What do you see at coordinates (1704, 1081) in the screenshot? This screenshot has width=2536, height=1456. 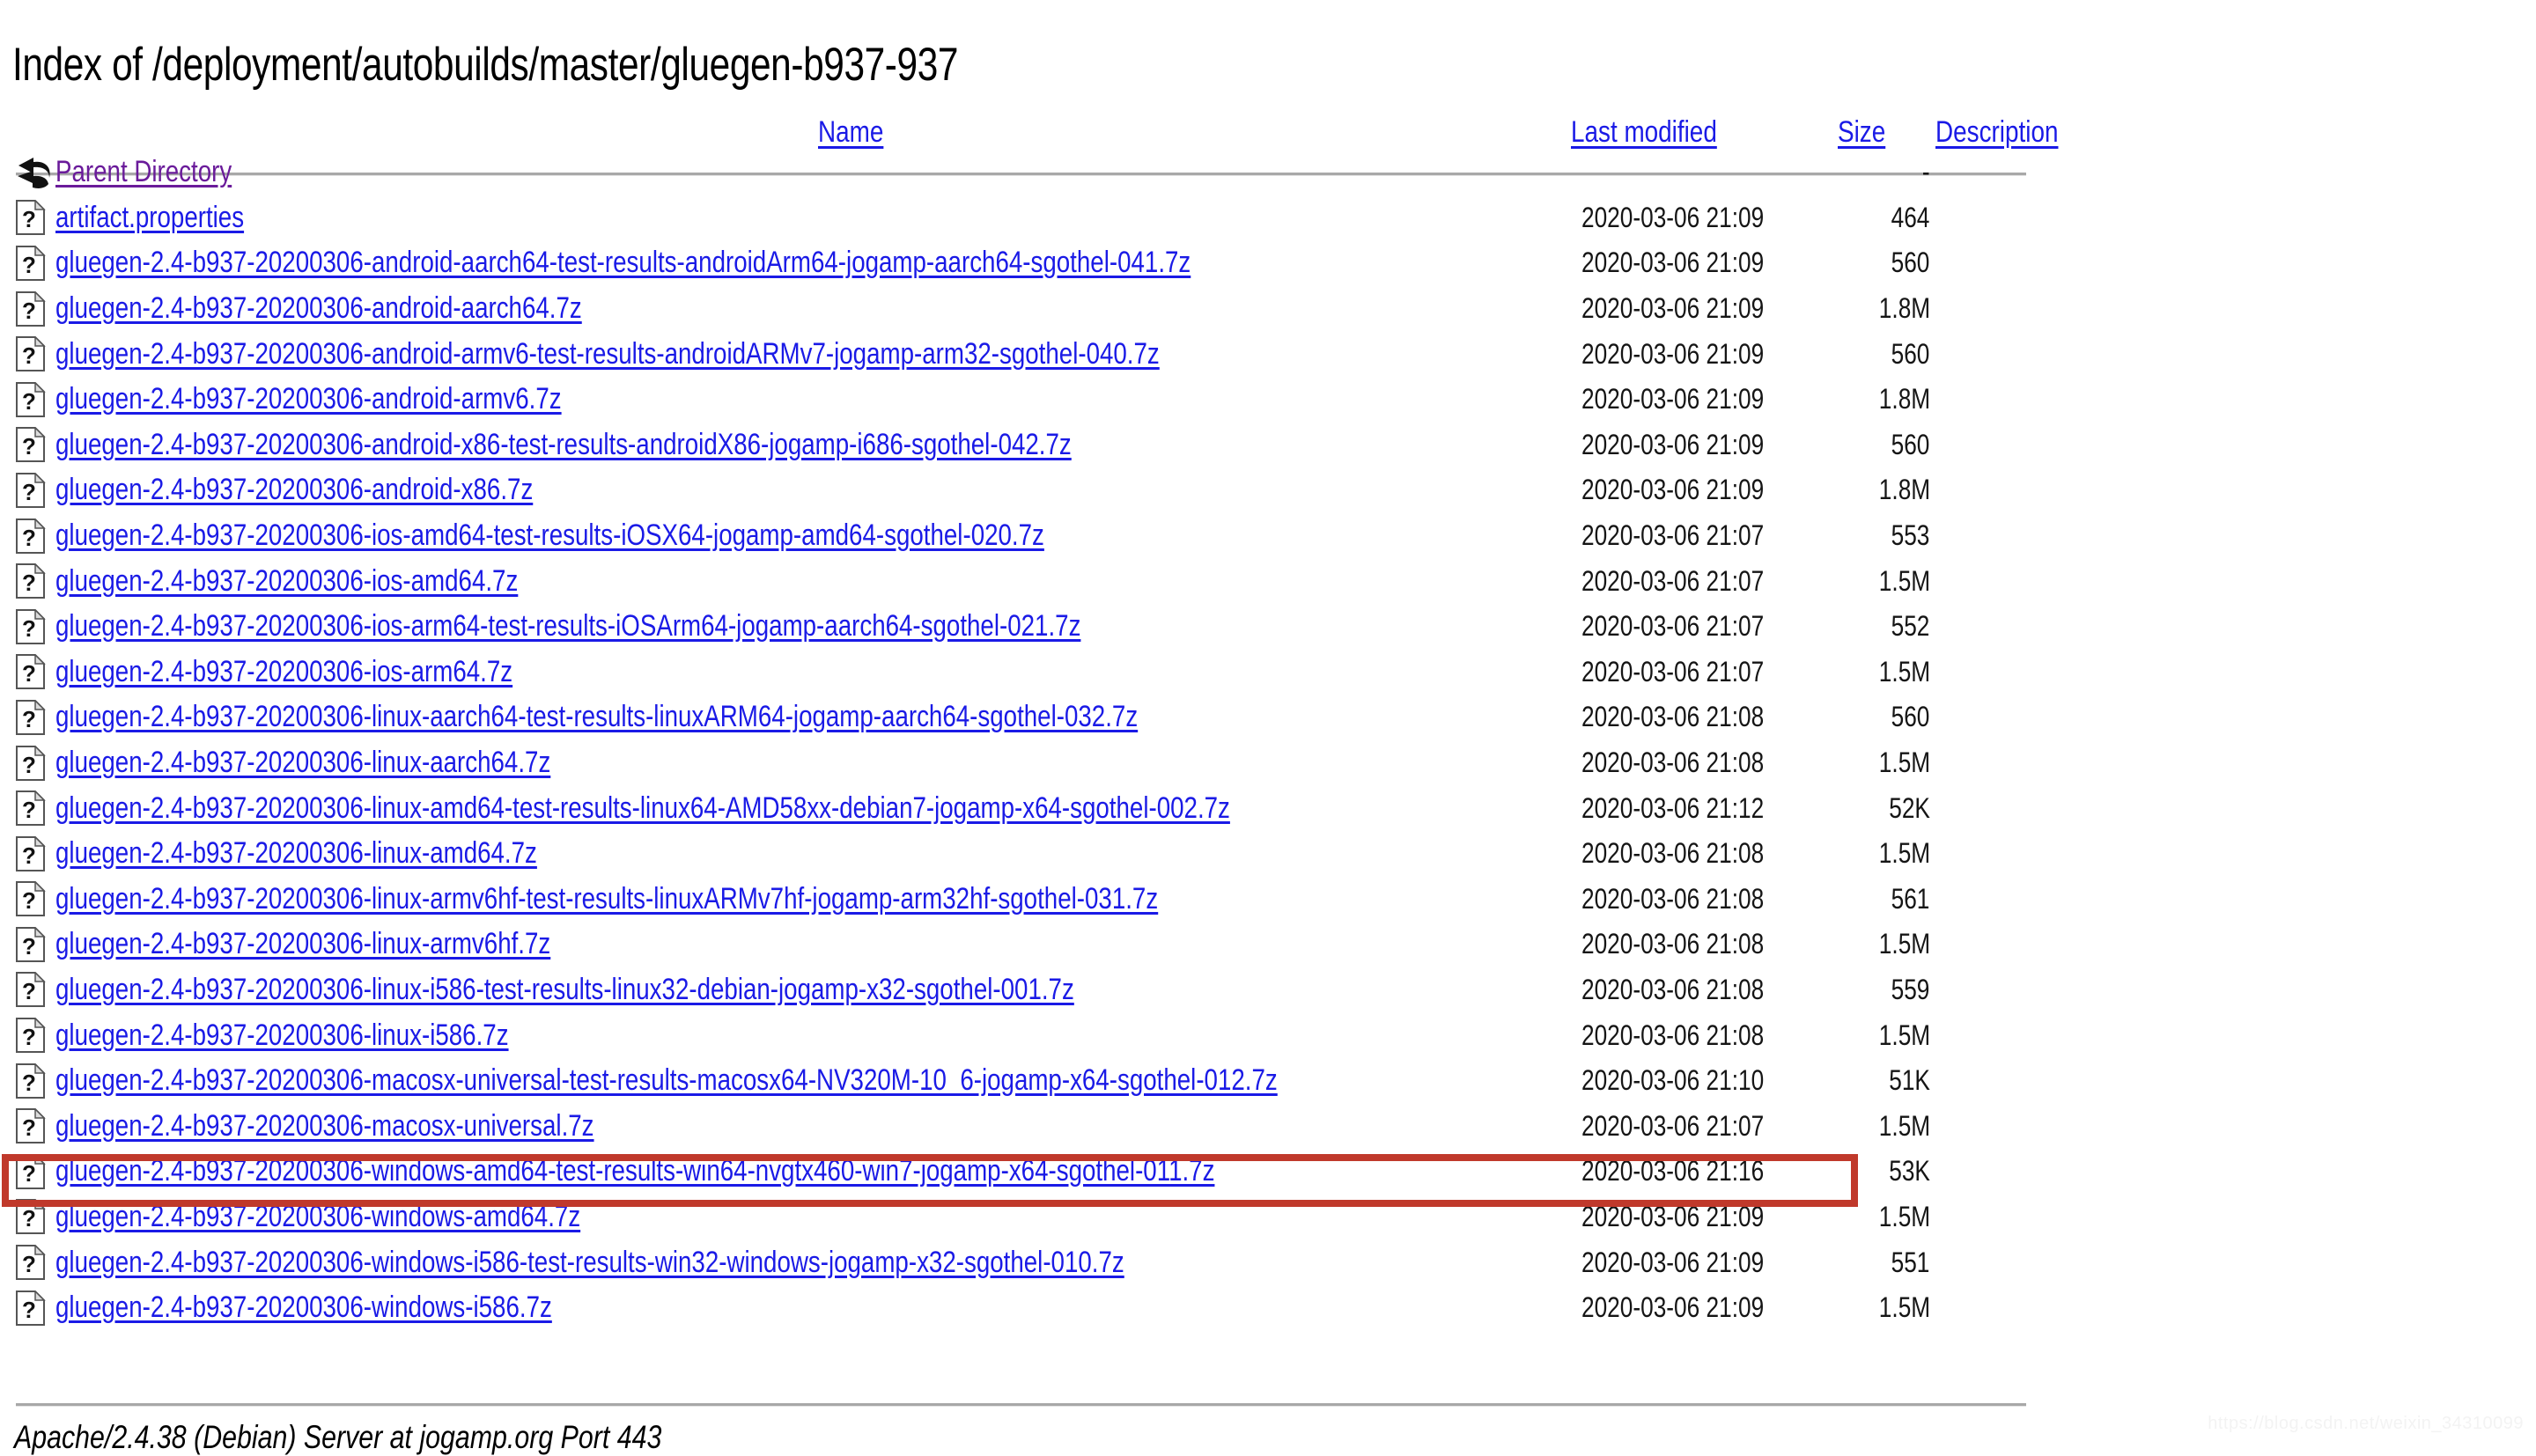 I see `row-last-modified-cell: 2020-03-06 21:10` at bounding box center [1704, 1081].